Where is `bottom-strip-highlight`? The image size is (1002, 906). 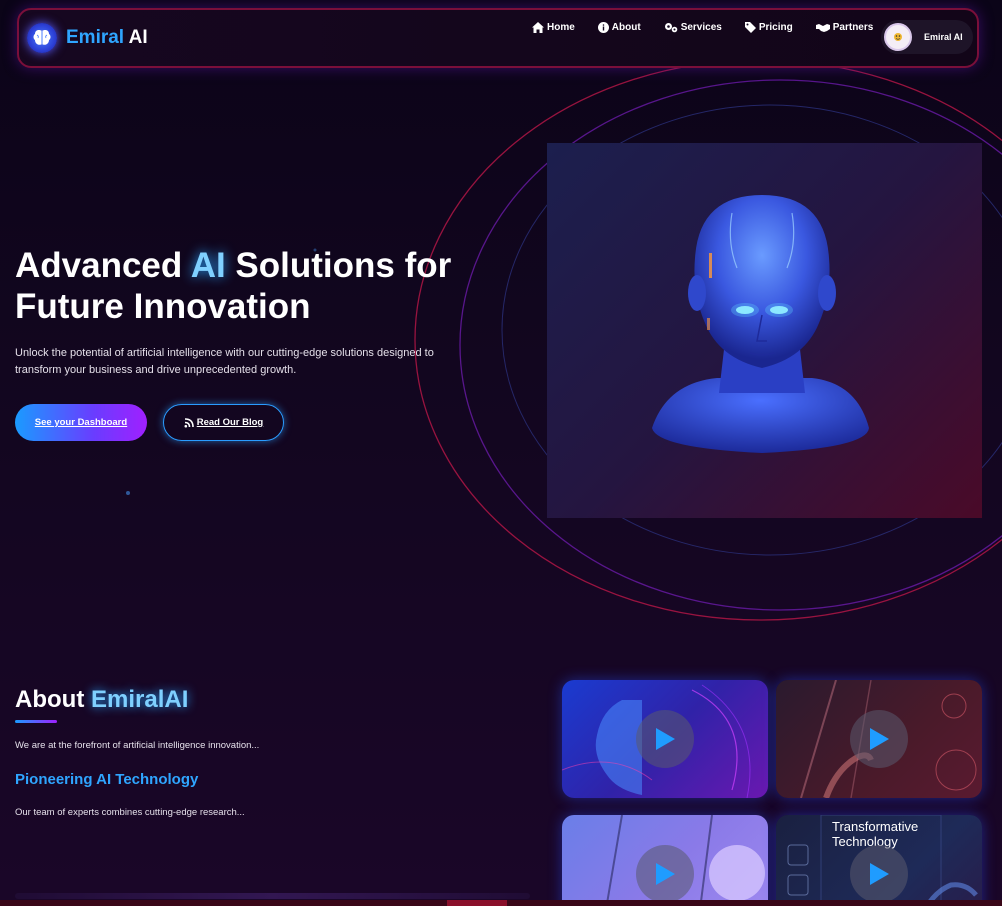 bottom-strip-highlight is located at coordinates (477, 903).